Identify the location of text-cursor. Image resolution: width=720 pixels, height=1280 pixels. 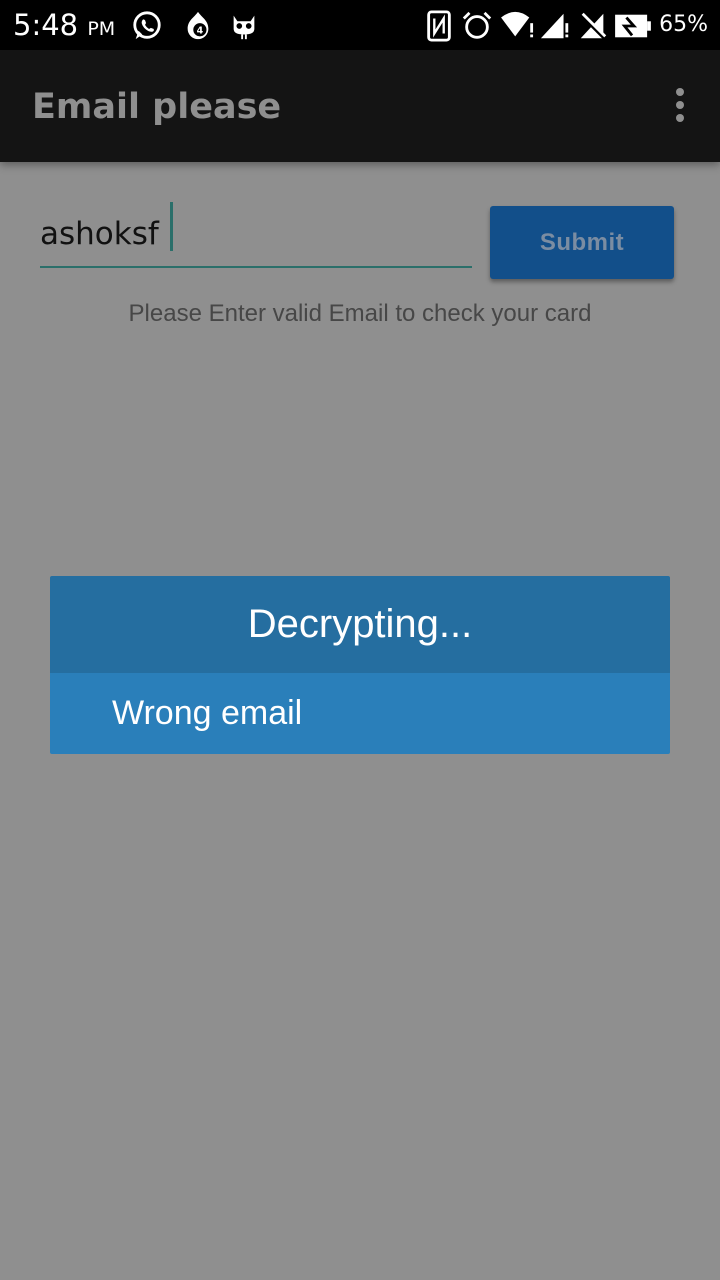
(171, 226).